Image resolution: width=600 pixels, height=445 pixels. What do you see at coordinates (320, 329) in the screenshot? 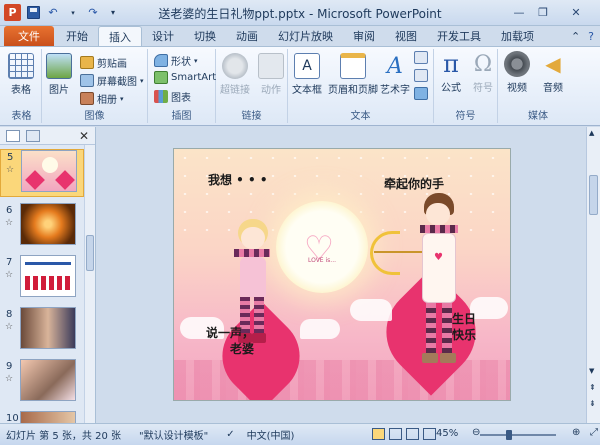
I see `left-wing-right` at bounding box center [320, 329].